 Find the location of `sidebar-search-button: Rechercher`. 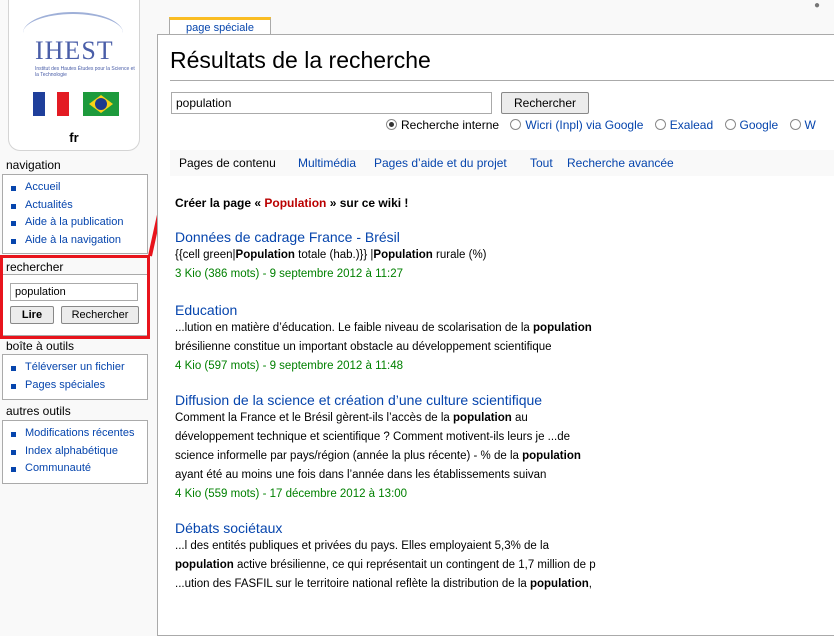

sidebar-search-button: Rechercher is located at coordinates (100, 315).